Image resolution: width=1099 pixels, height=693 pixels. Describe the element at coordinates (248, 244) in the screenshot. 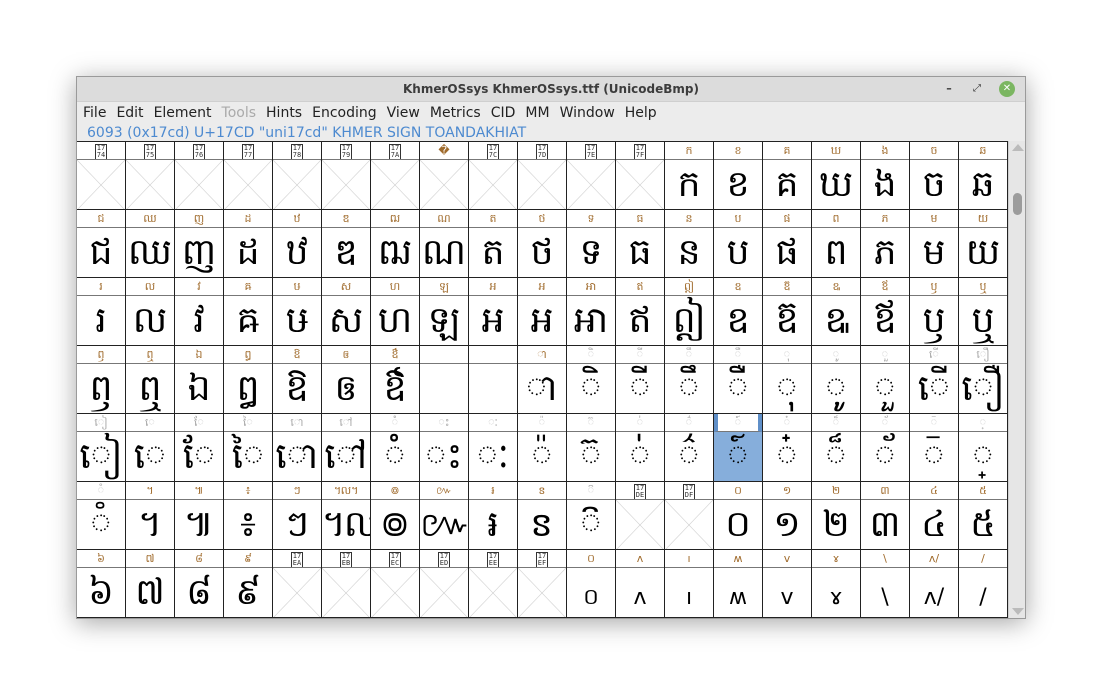

I see `glyph-cell-178a: ដដ` at that location.